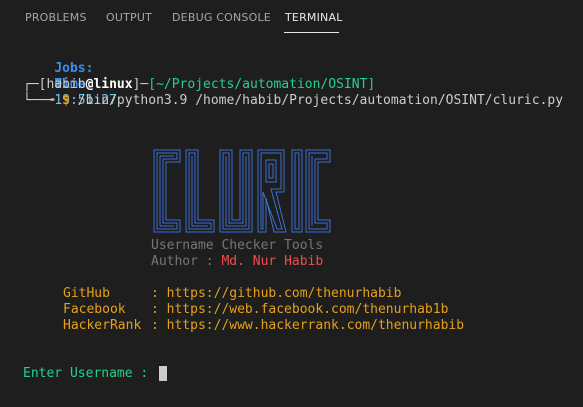  I want to click on prompt-cwd: [~/Projects/automation/OSINT], so click(262, 84).